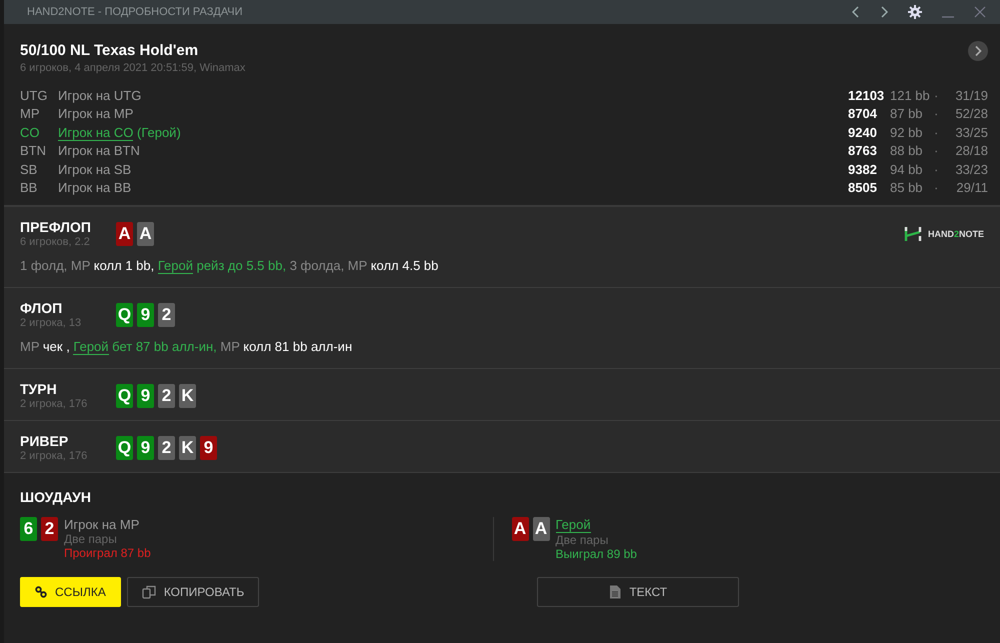 This screenshot has width=1000, height=643. I want to click on player-stats: 31/19, so click(971, 95).